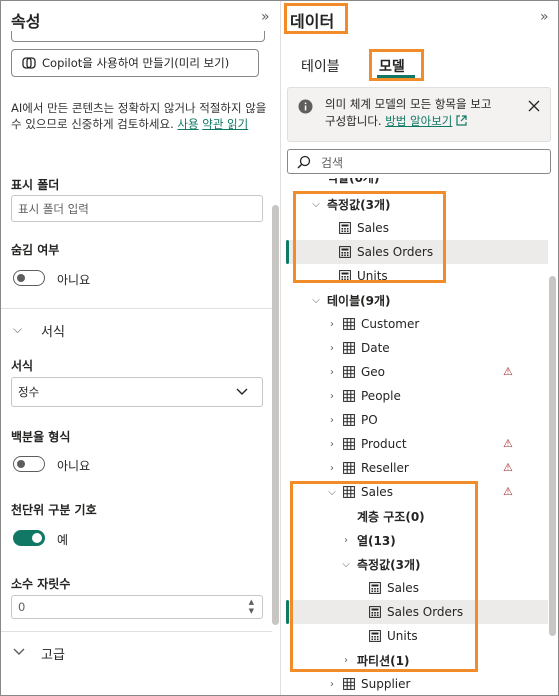  I want to click on table-label: Sales, so click(377, 492).